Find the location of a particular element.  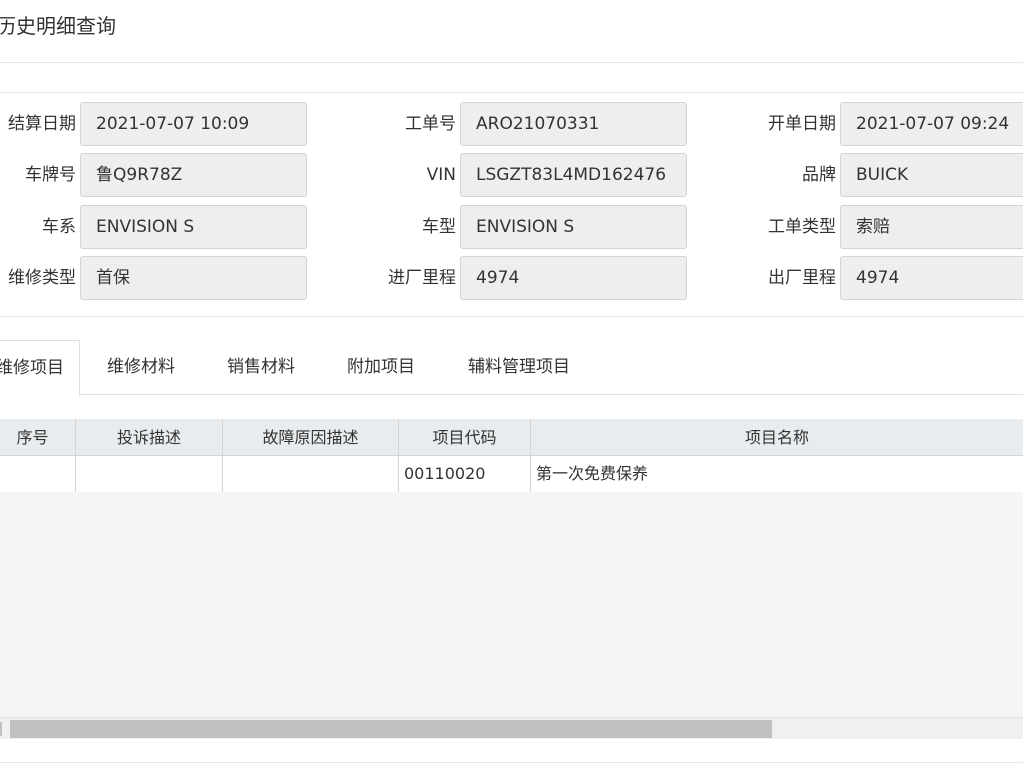

title-divider is located at coordinates (511, 62).